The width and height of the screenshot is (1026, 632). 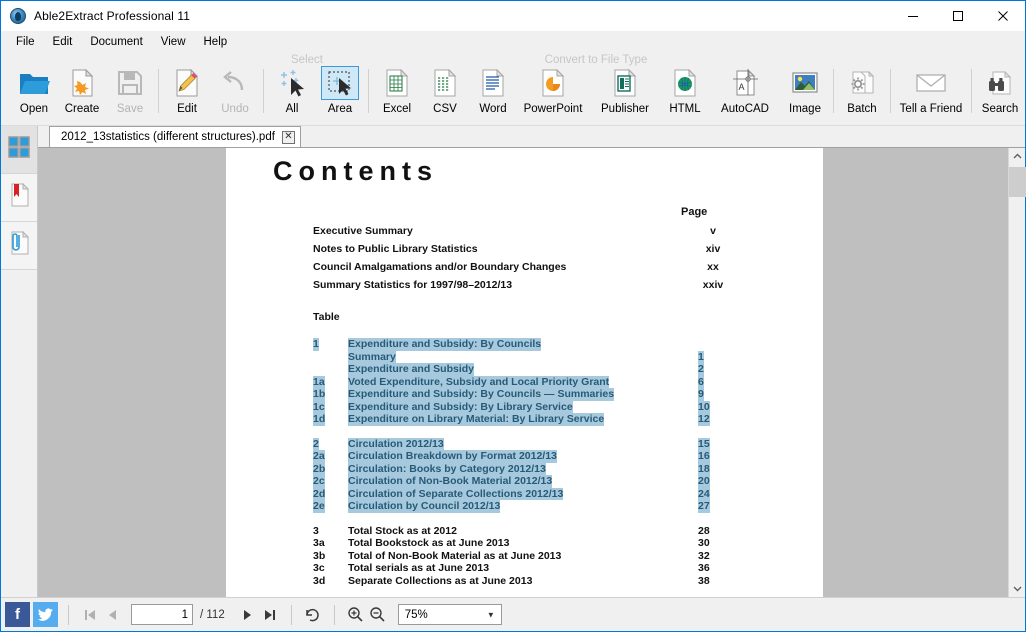 I want to click on minimize-icon, so click(x=912, y=16).